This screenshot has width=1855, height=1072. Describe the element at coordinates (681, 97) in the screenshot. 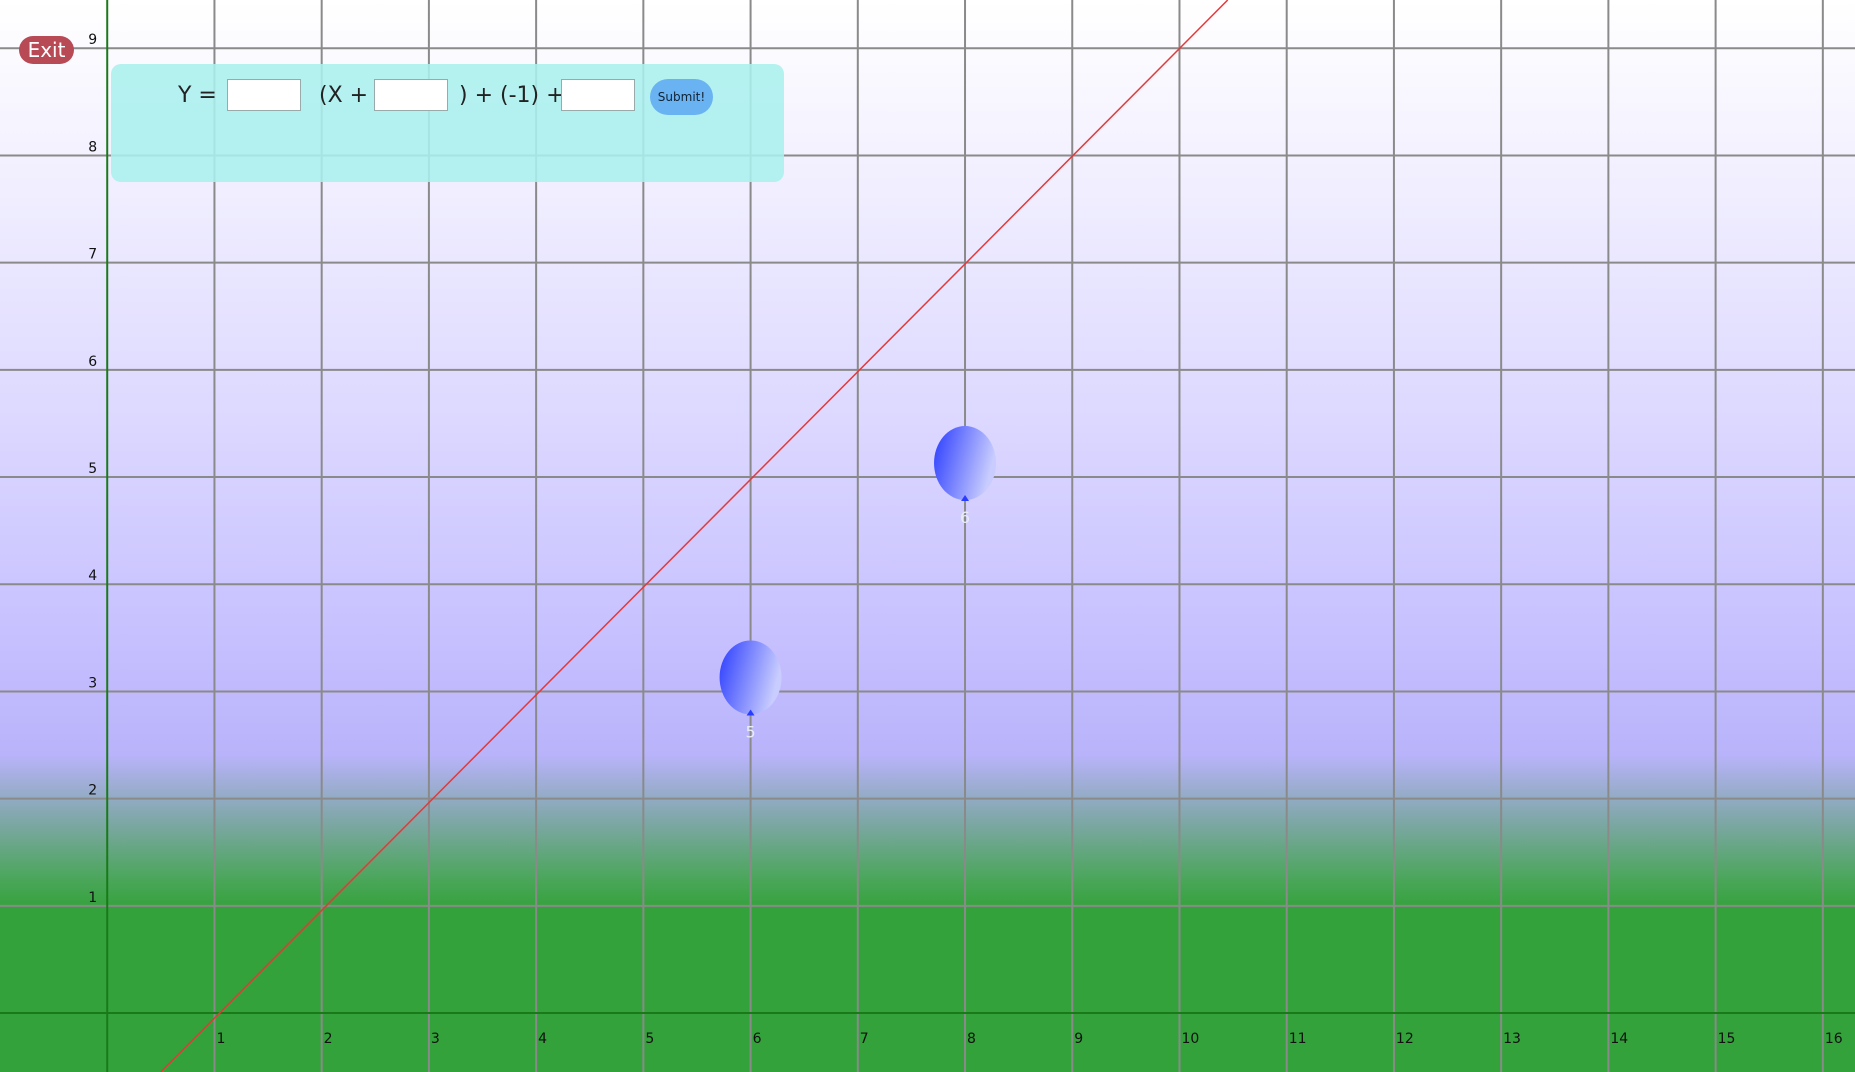

I see `submit-button: Submit!` at that location.